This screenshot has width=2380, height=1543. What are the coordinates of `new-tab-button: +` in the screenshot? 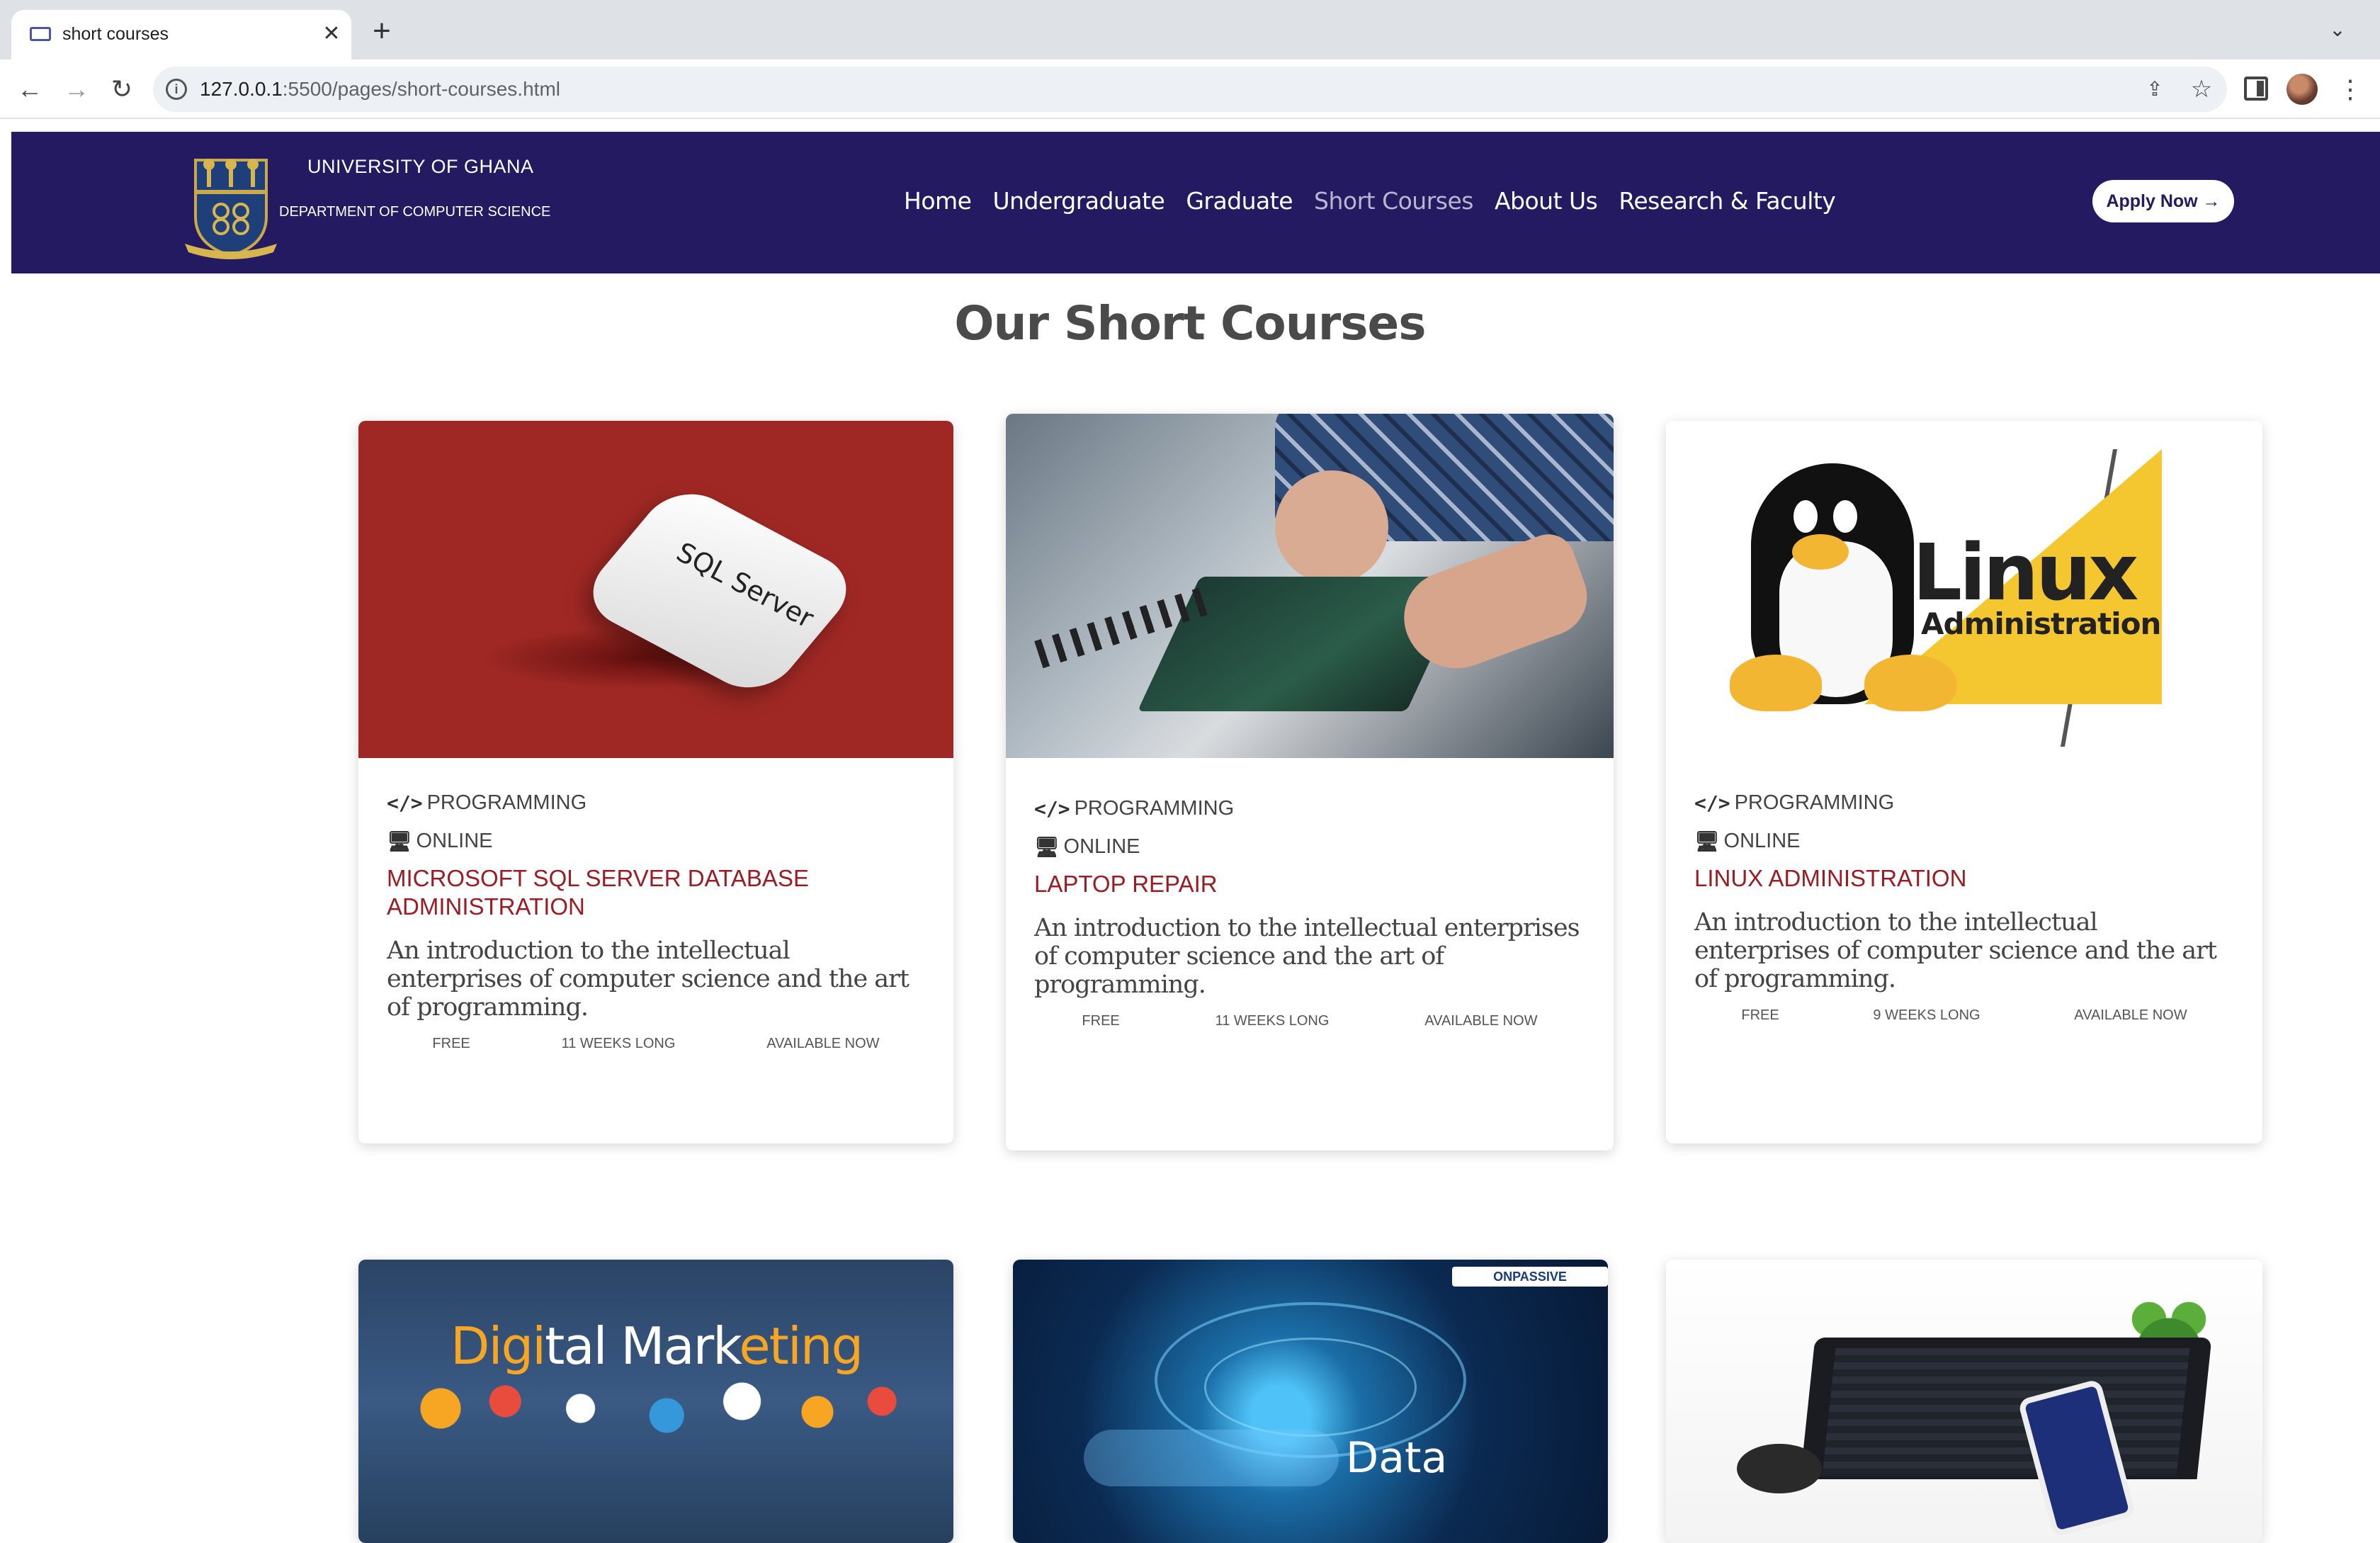 It's located at (382, 32).